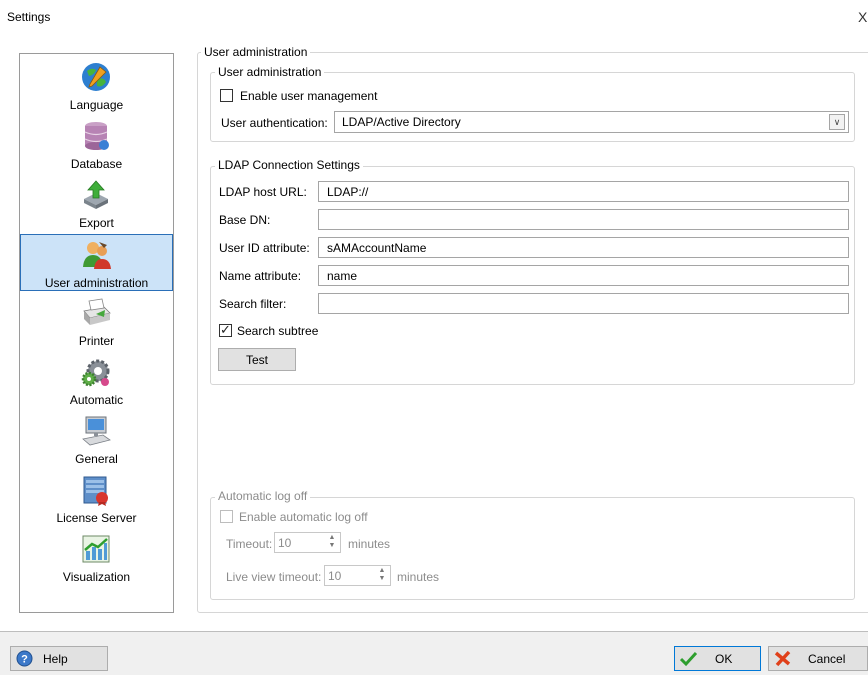 The height and width of the screenshot is (675, 868). I want to click on enable-user-management-label: Enable user management, so click(309, 96).